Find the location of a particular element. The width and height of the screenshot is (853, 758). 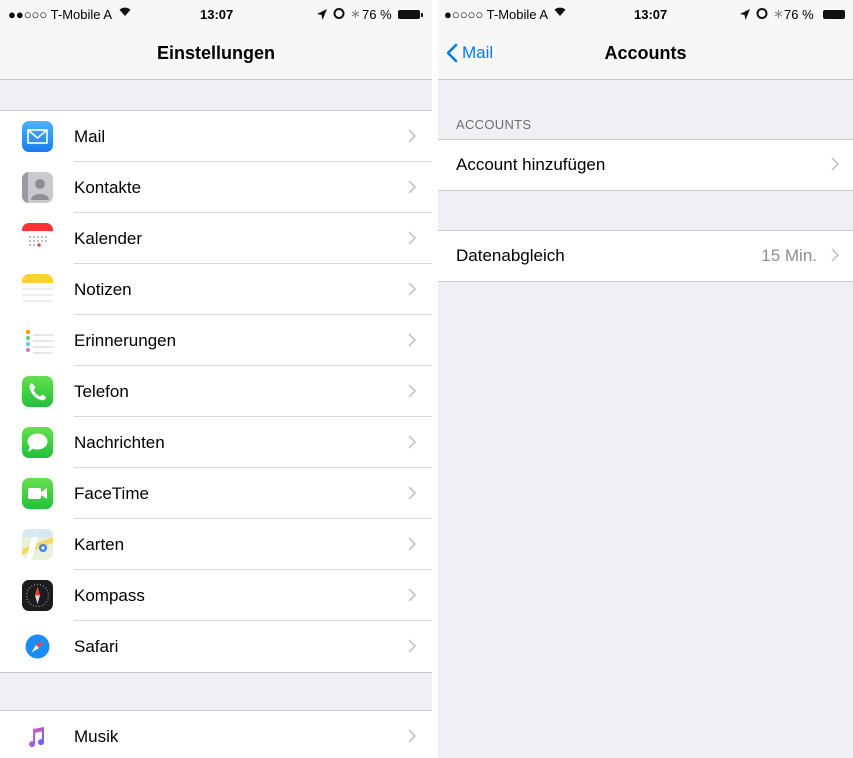

navigation-bar: Einstellungen is located at coordinates (216, 53).